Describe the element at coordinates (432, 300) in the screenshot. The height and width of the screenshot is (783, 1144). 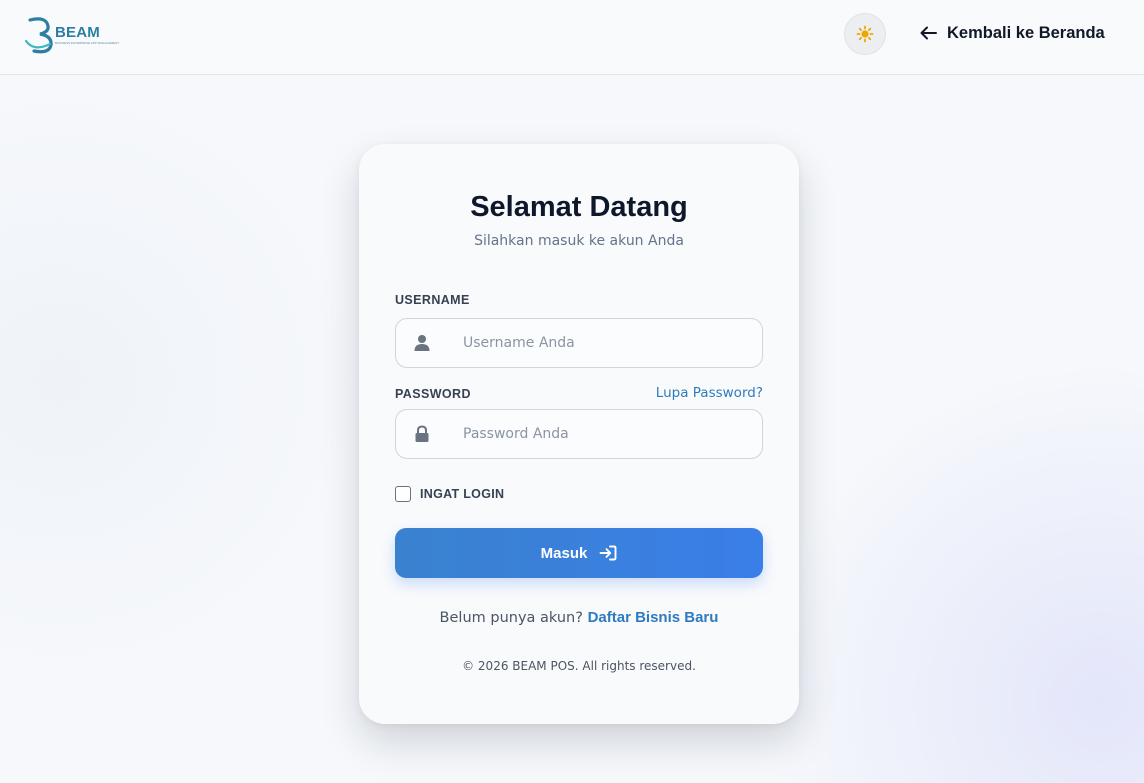
I see `username-label: USERNAME` at that location.